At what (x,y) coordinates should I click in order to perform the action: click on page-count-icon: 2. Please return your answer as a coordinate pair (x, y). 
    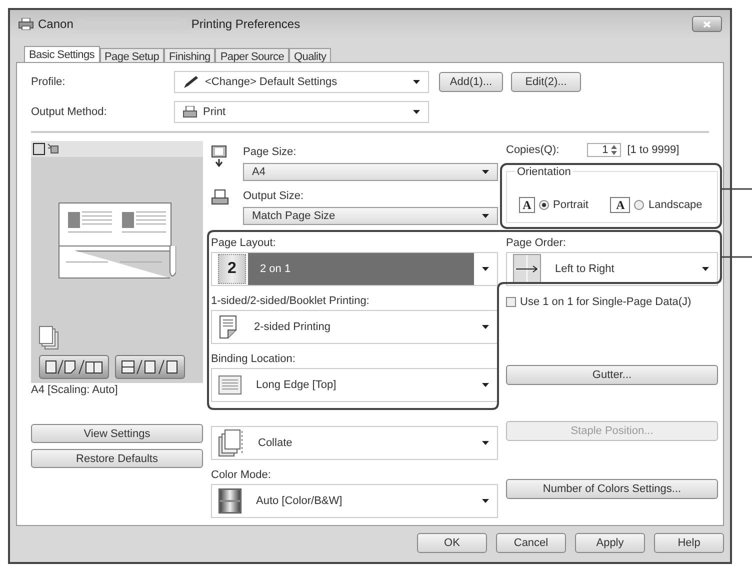
    Looking at the image, I should click on (232, 269).